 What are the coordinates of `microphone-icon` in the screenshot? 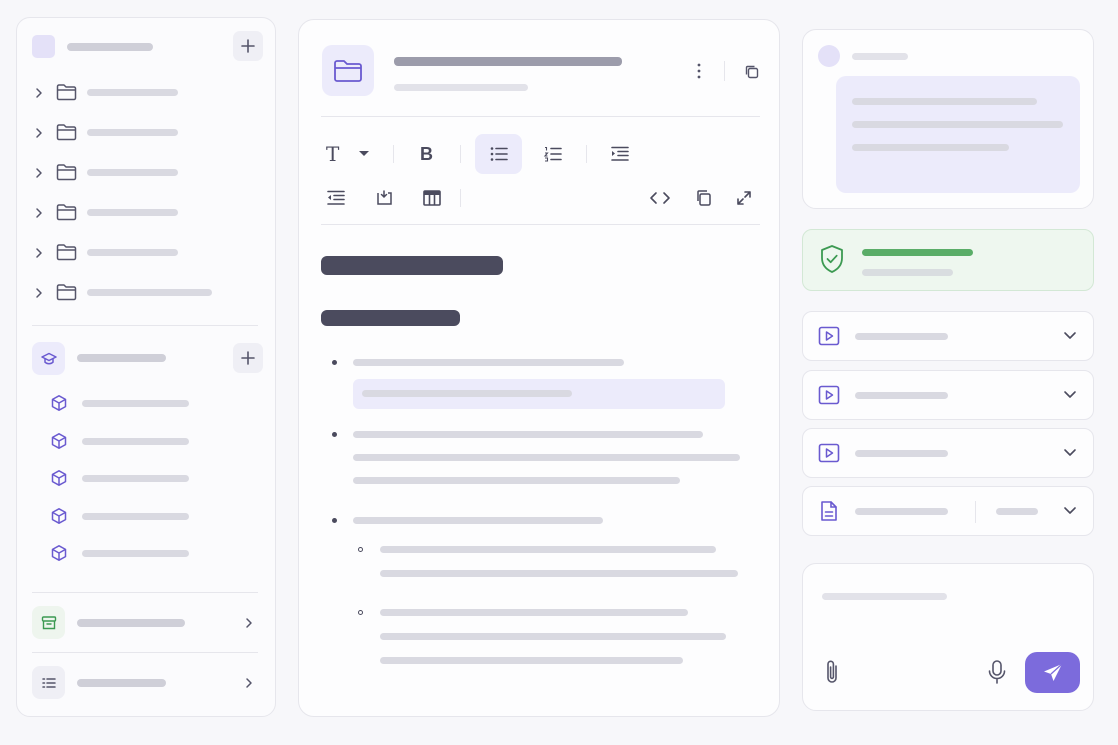 It's located at (997, 672).